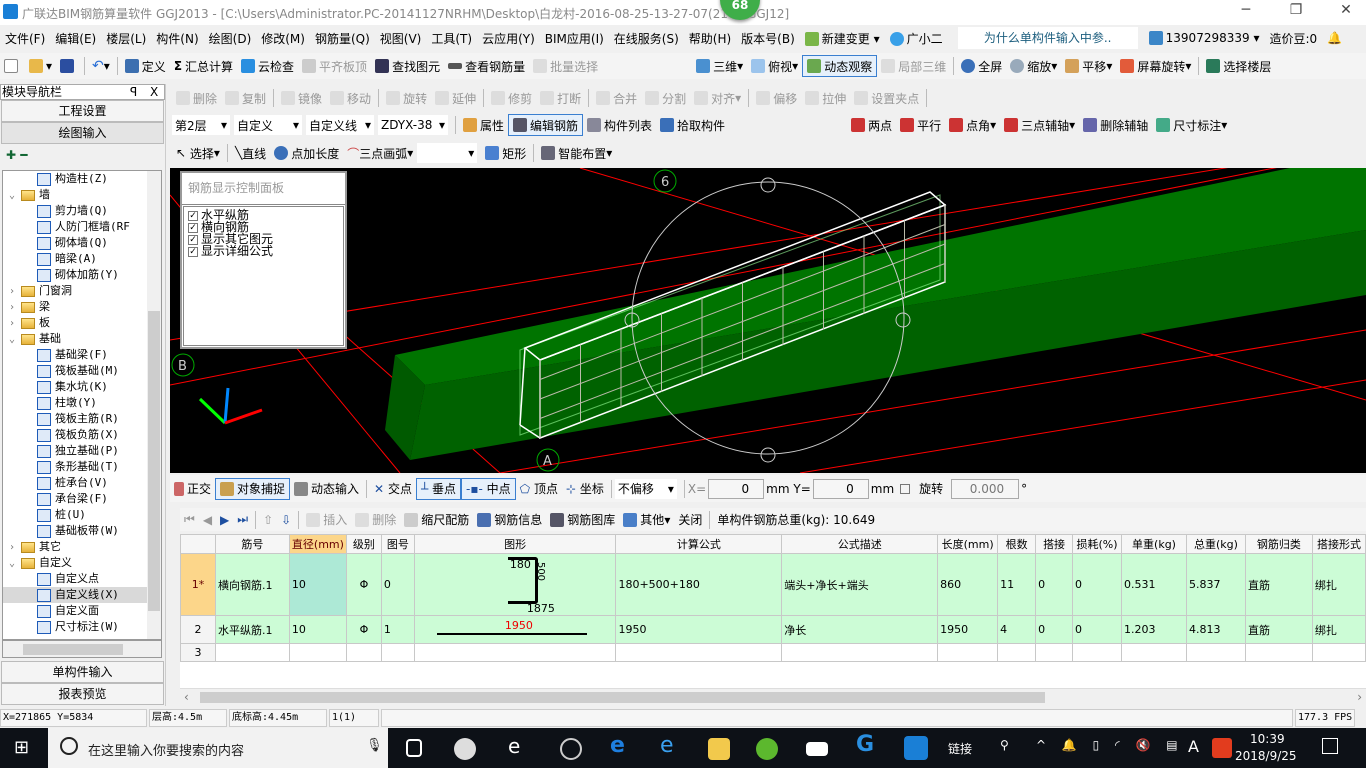  What do you see at coordinates (252, 629) in the screenshot?
I see `cell-name: 水平纵筋.1` at bounding box center [252, 629].